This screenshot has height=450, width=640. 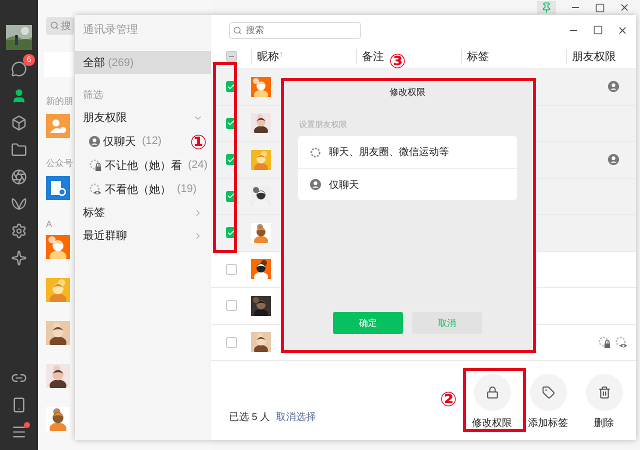 I want to click on filter-label: 不让他（她）看, so click(x=143, y=165).